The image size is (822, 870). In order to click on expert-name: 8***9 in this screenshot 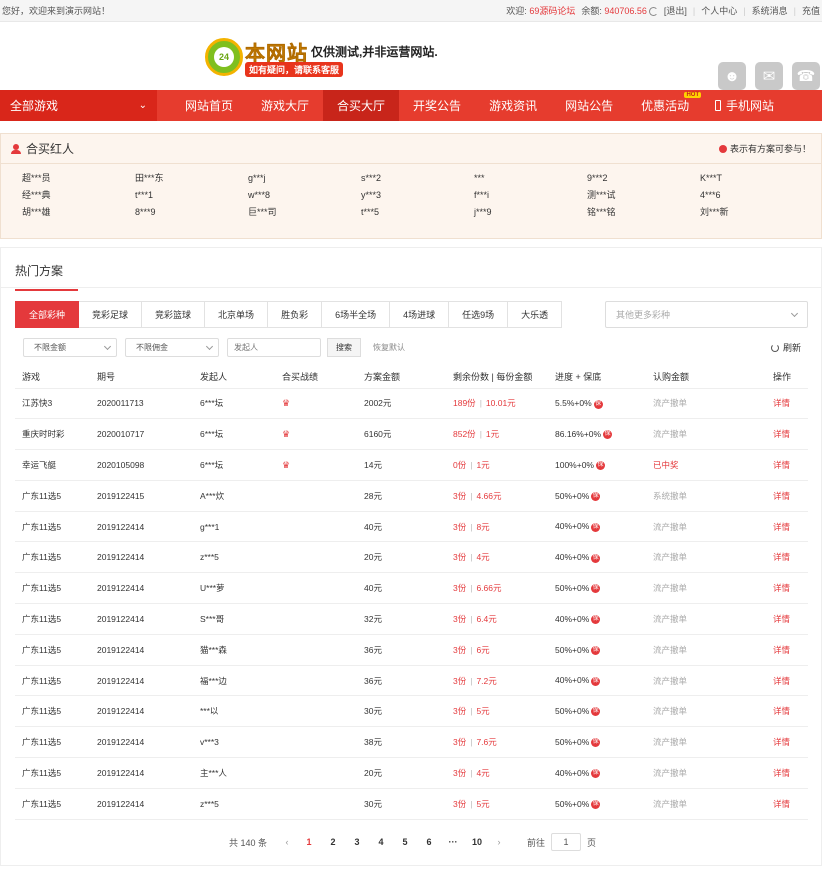, I will do `click(191, 212)`.